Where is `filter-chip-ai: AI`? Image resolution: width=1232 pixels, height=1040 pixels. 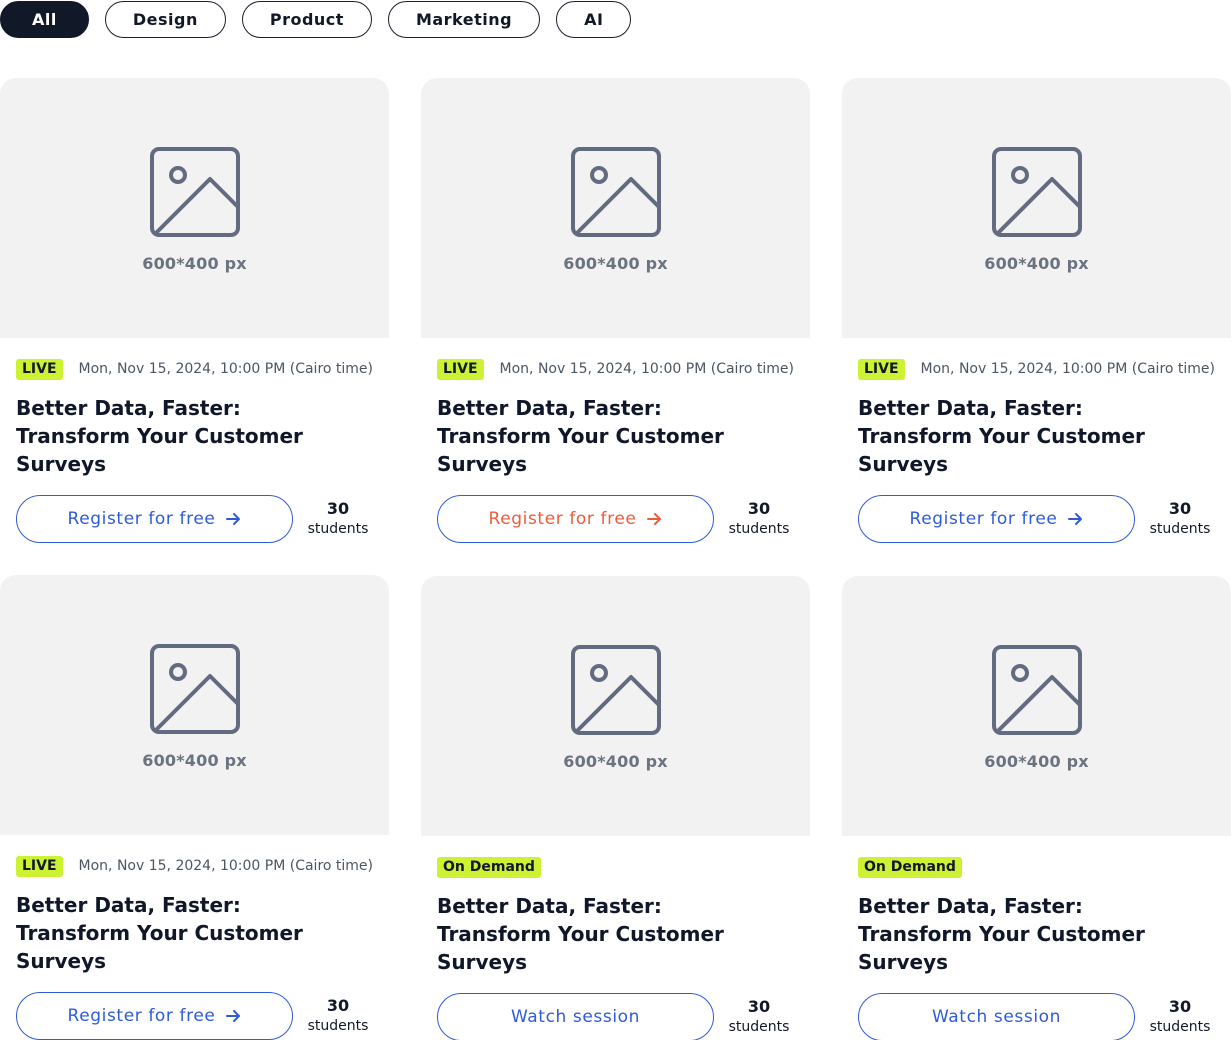
filter-chip-ai: AI is located at coordinates (594, 19).